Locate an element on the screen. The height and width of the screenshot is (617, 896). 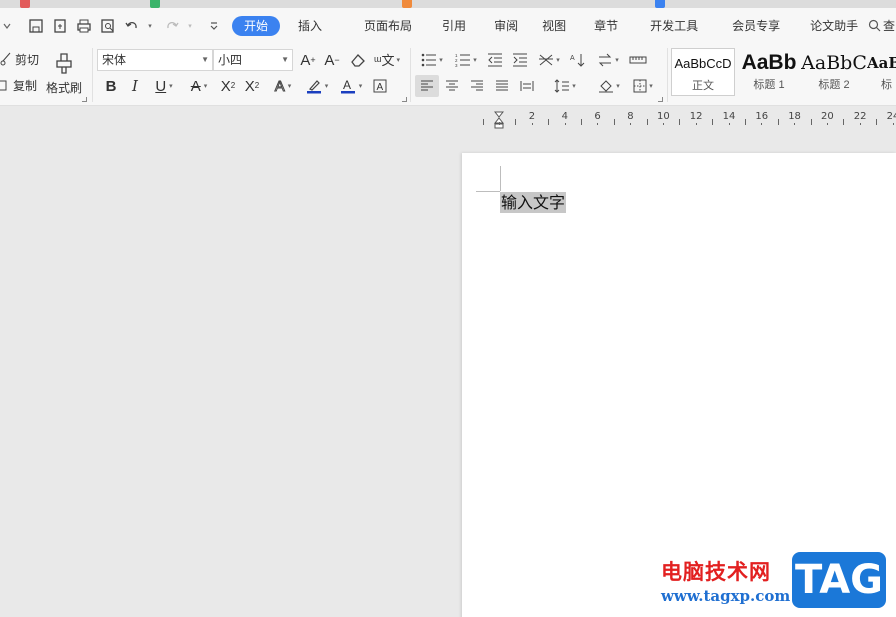
align-left-button is located at coordinates (427, 86).